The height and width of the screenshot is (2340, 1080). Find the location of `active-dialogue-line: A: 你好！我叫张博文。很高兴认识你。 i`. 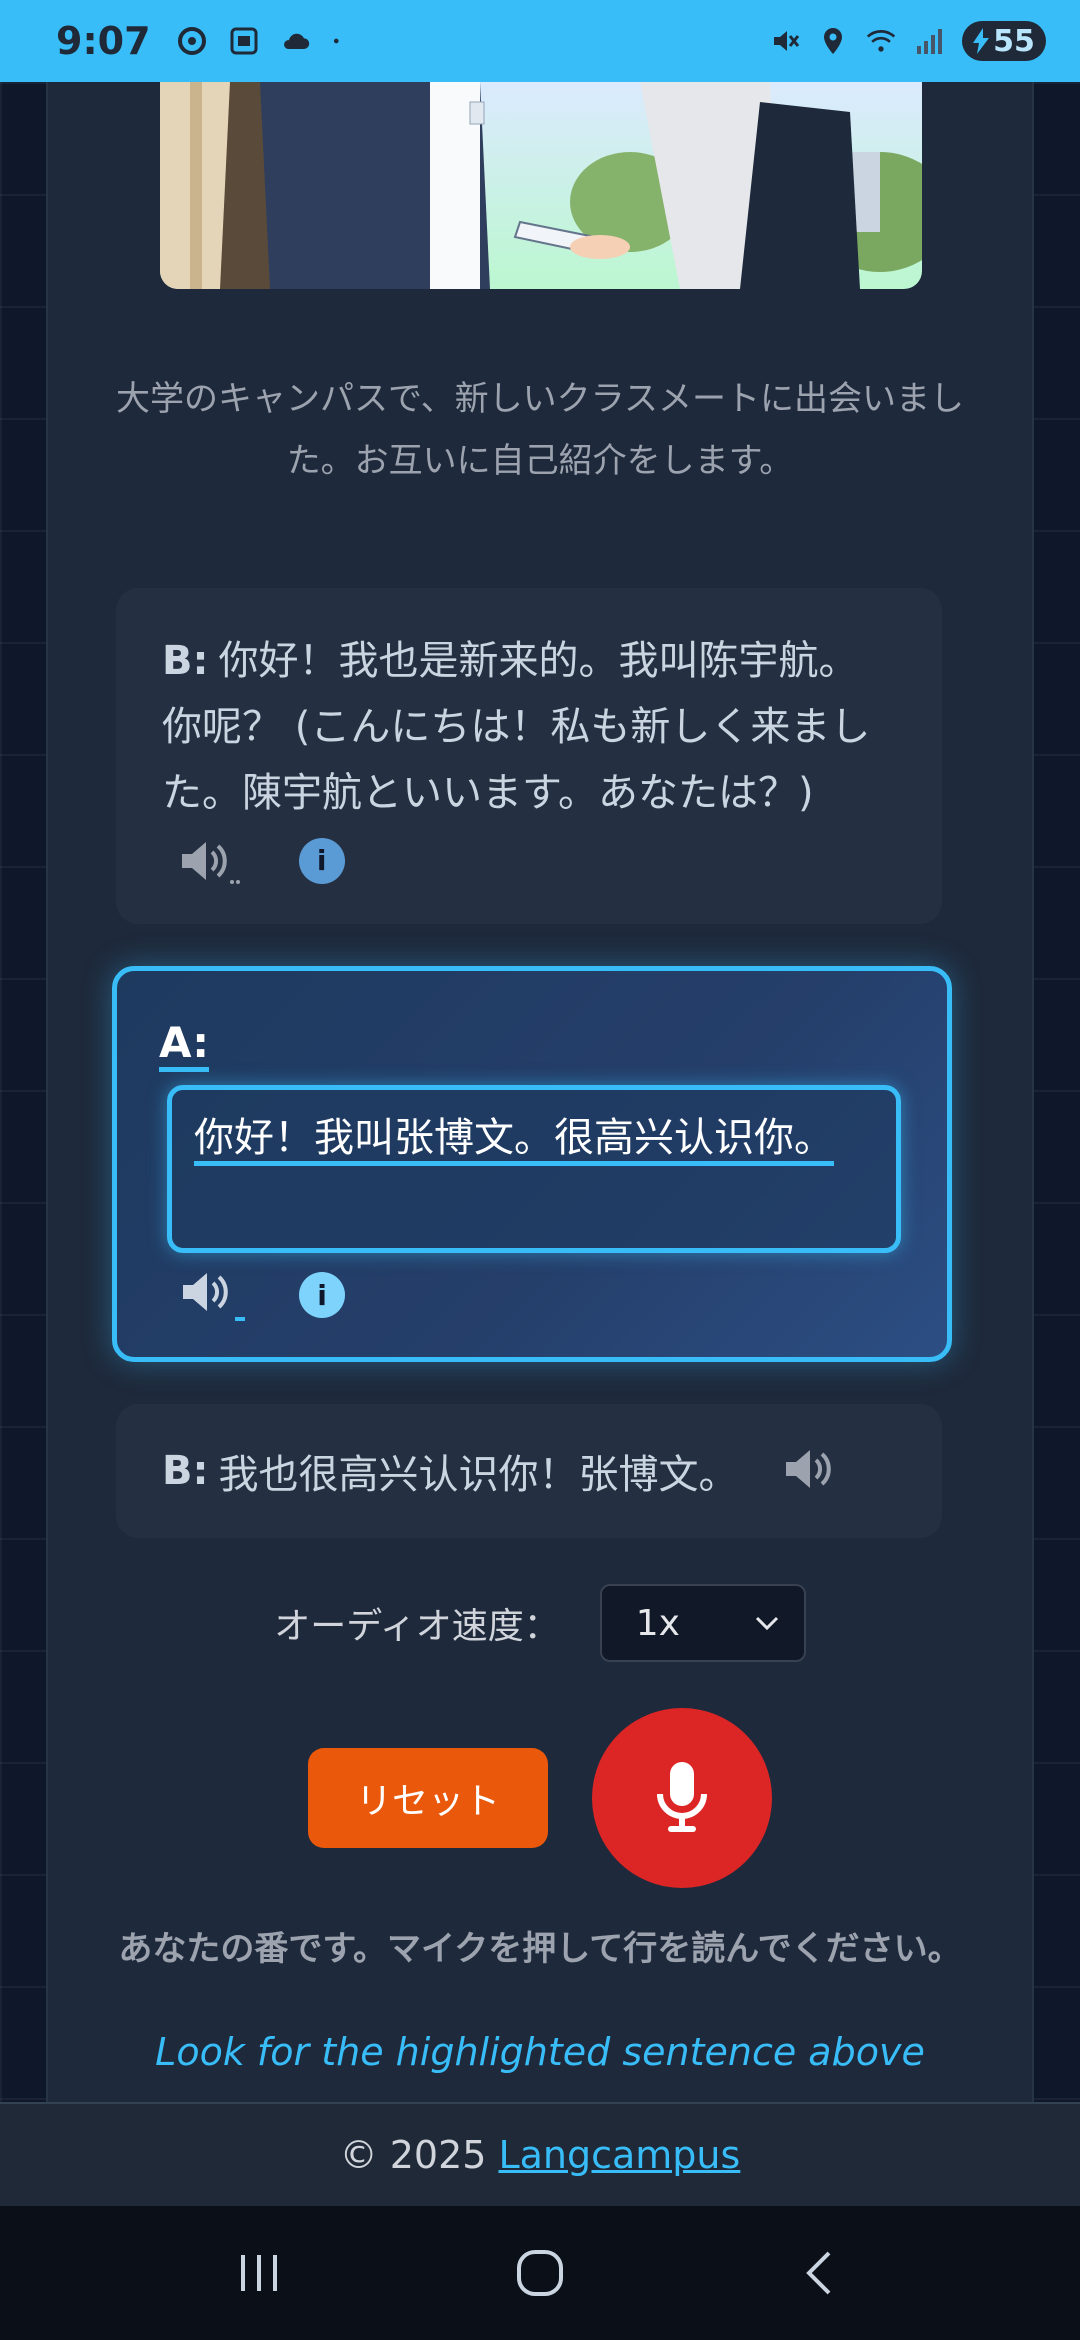

active-dialogue-line: A: 你好！我叫张博文。很高兴认识你。 i is located at coordinates (532, 1164).